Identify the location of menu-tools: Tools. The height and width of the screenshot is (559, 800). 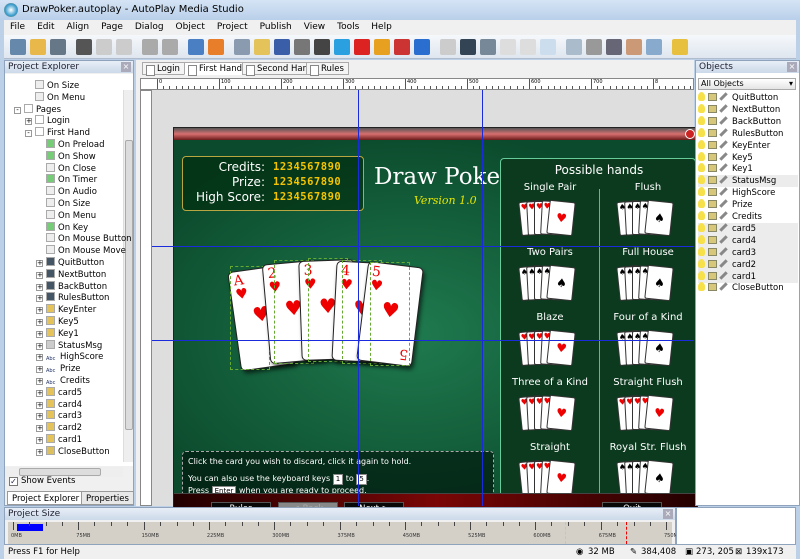
(348, 26).